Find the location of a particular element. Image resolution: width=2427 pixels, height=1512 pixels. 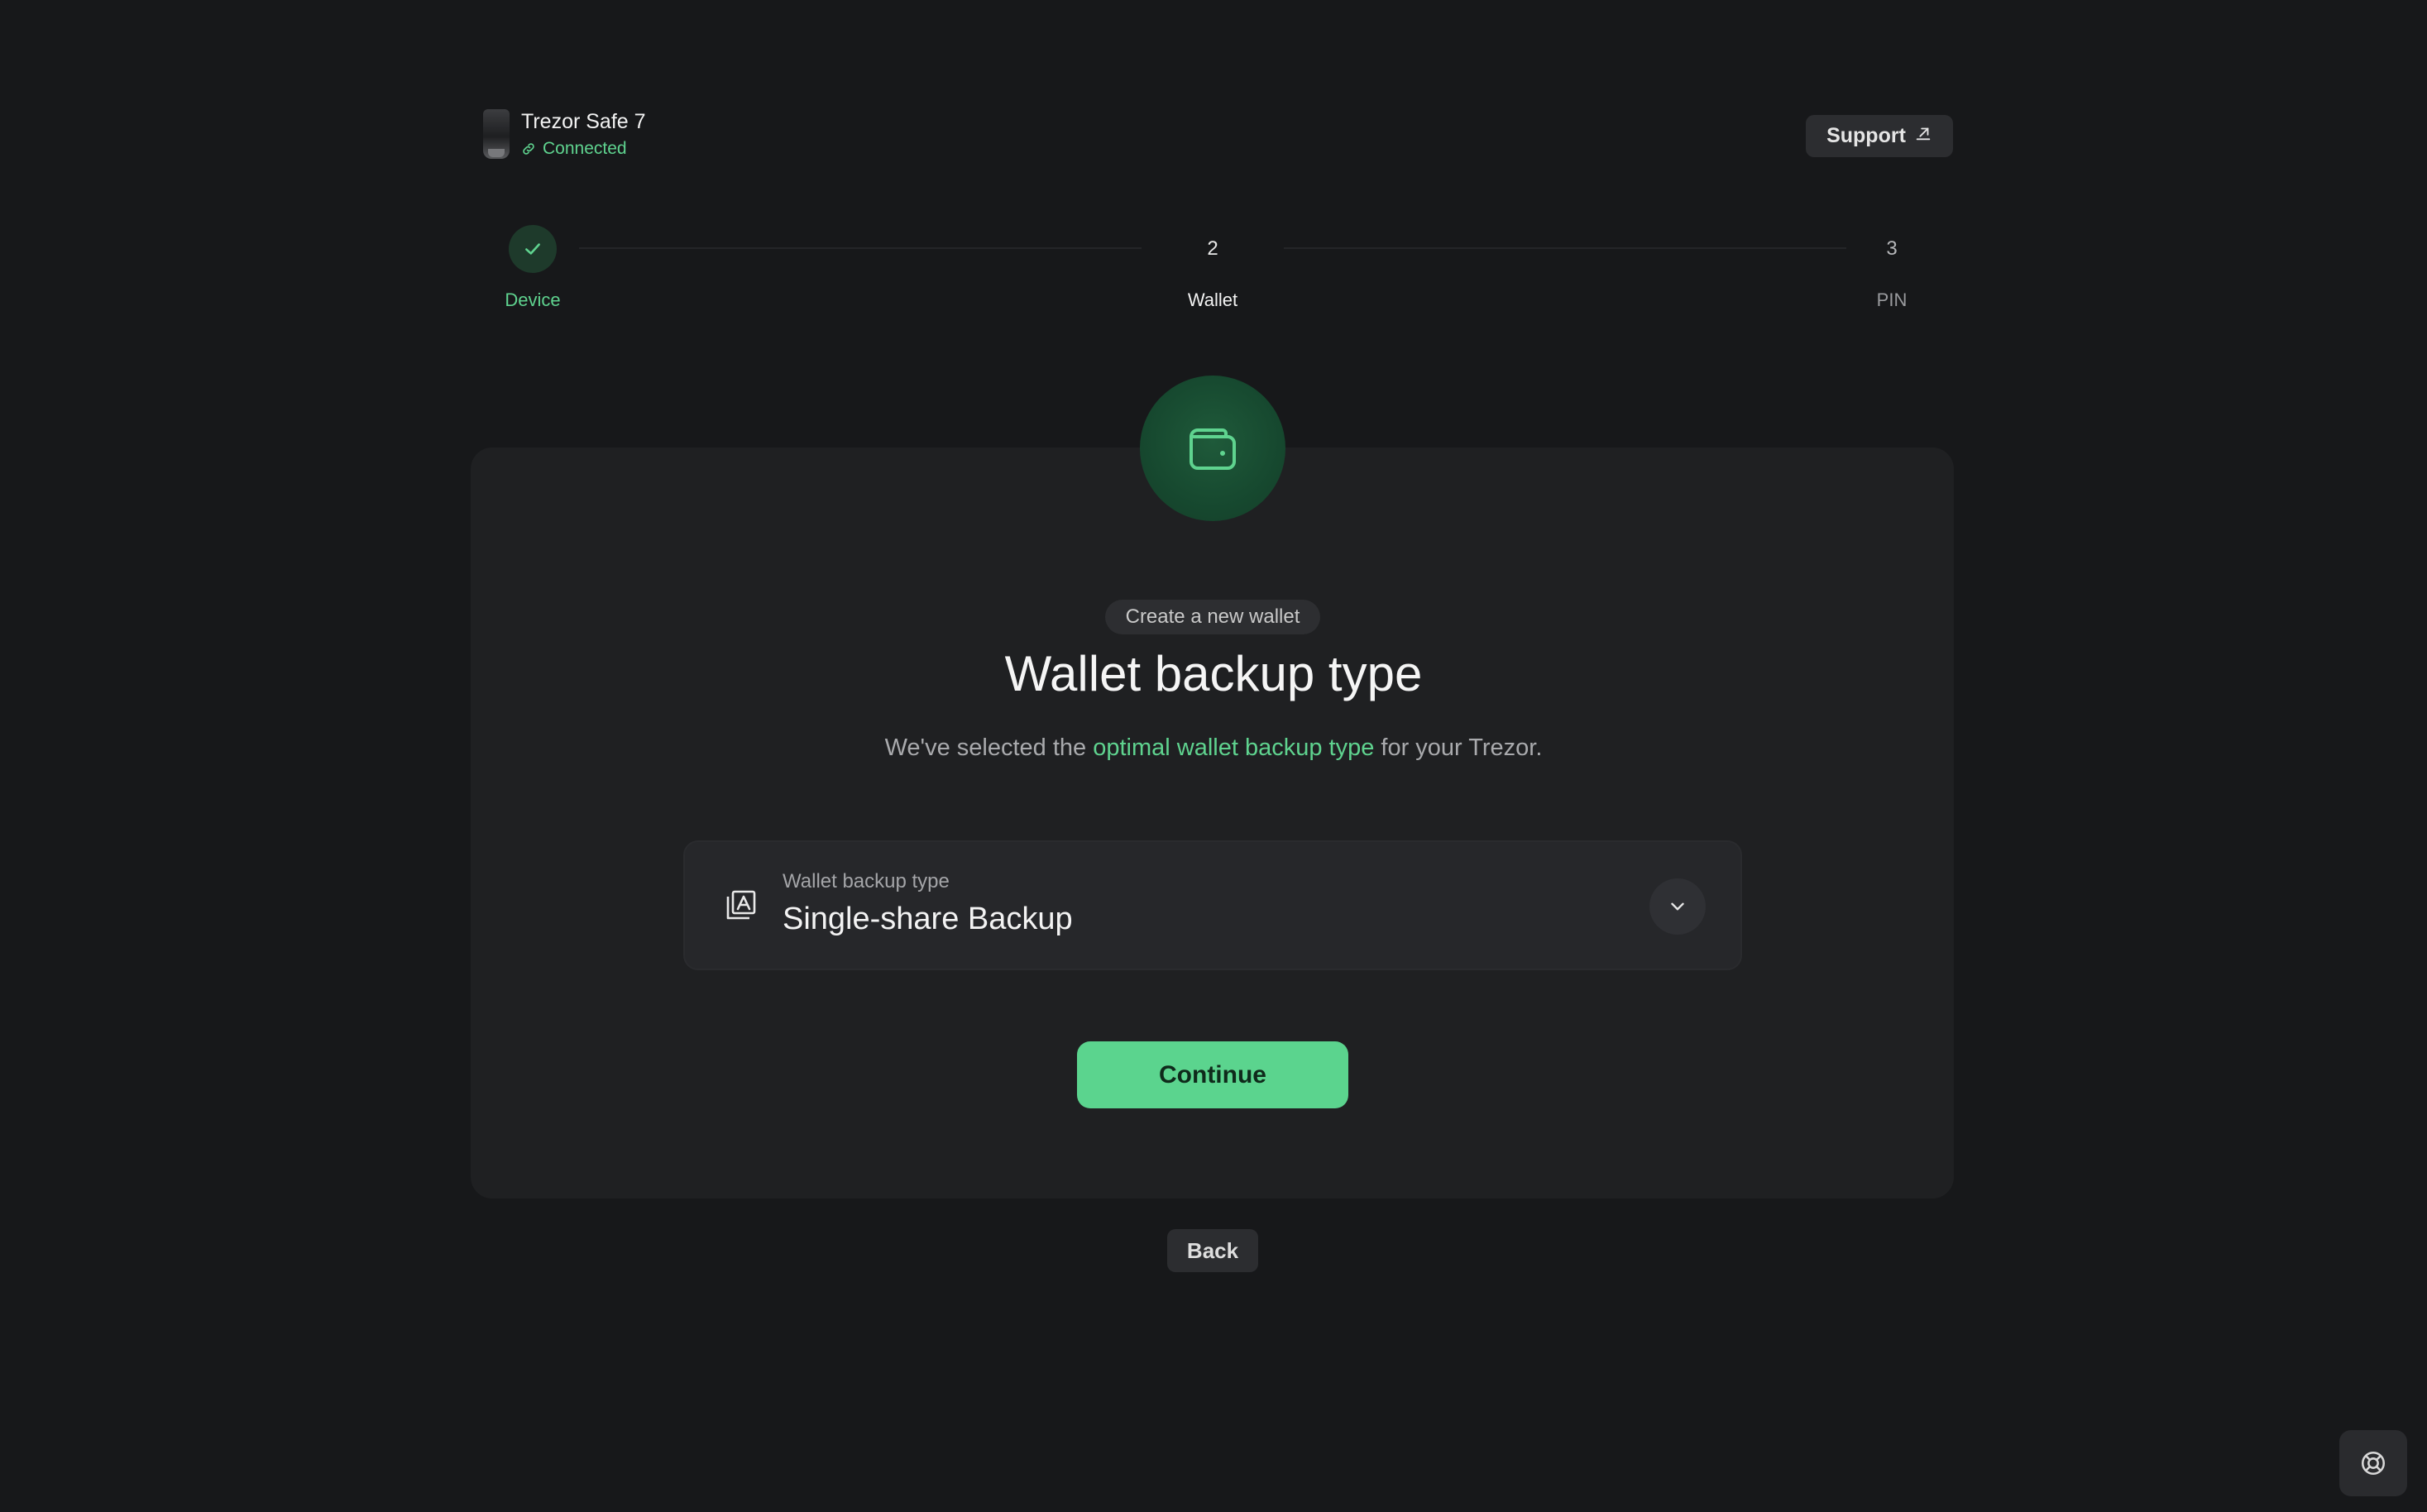

step-device-check is located at coordinates (533, 249).